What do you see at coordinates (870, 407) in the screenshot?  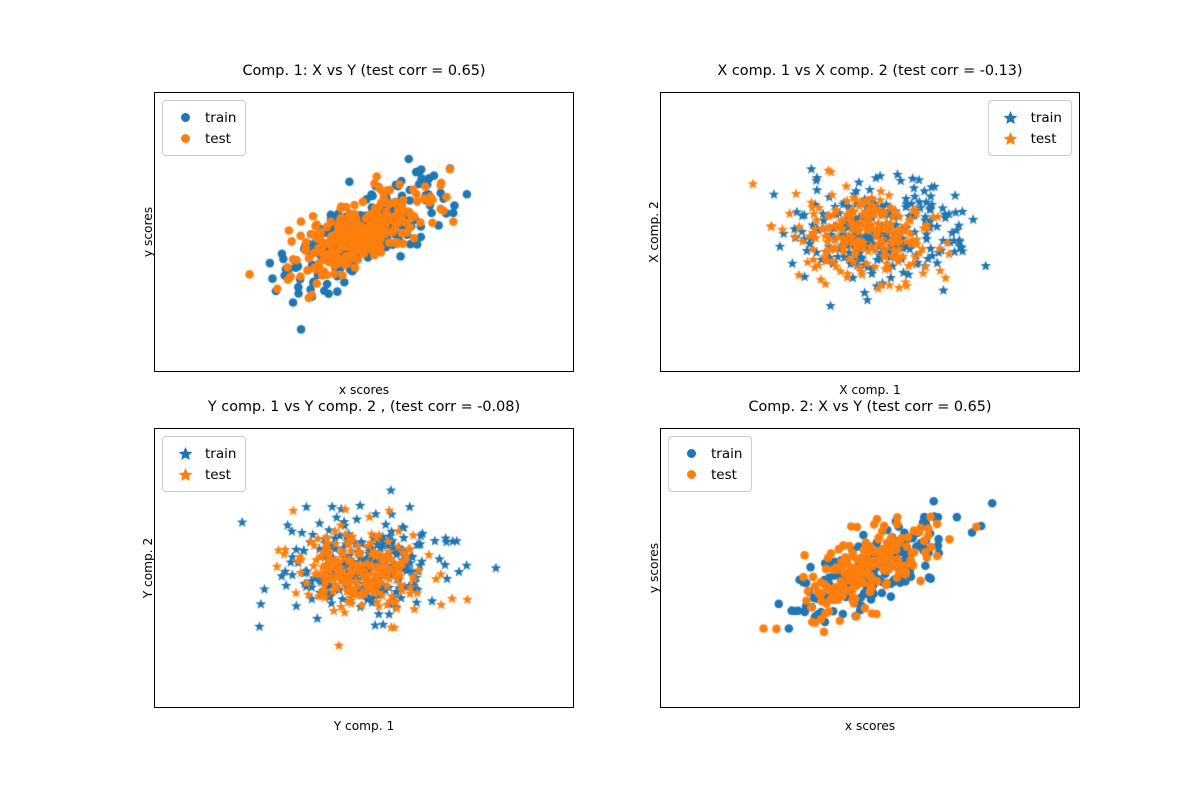 I see `subplot-title: Comp. 2: X vs Y (test corr = 0.65)` at bounding box center [870, 407].